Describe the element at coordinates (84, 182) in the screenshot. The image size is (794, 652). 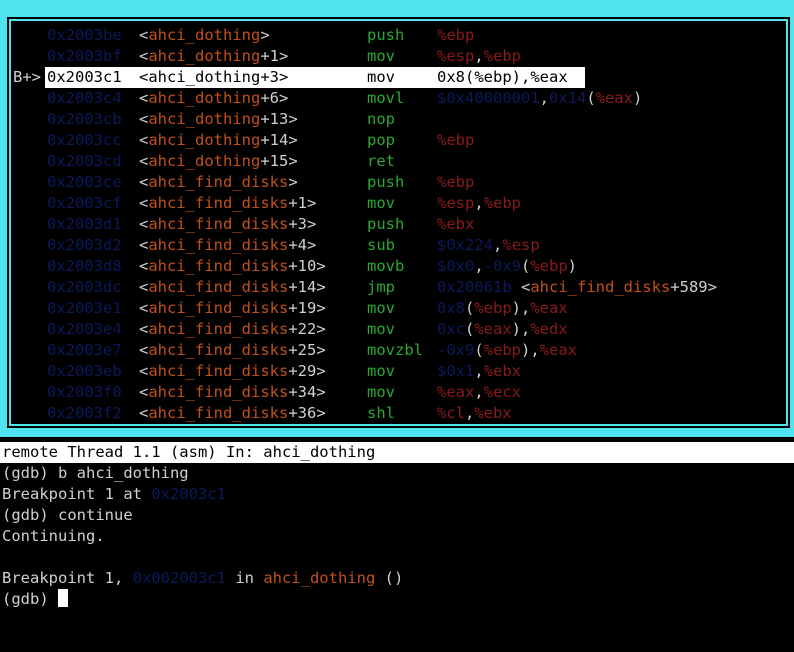
I see `asm-address: 0x2003ce` at that location.